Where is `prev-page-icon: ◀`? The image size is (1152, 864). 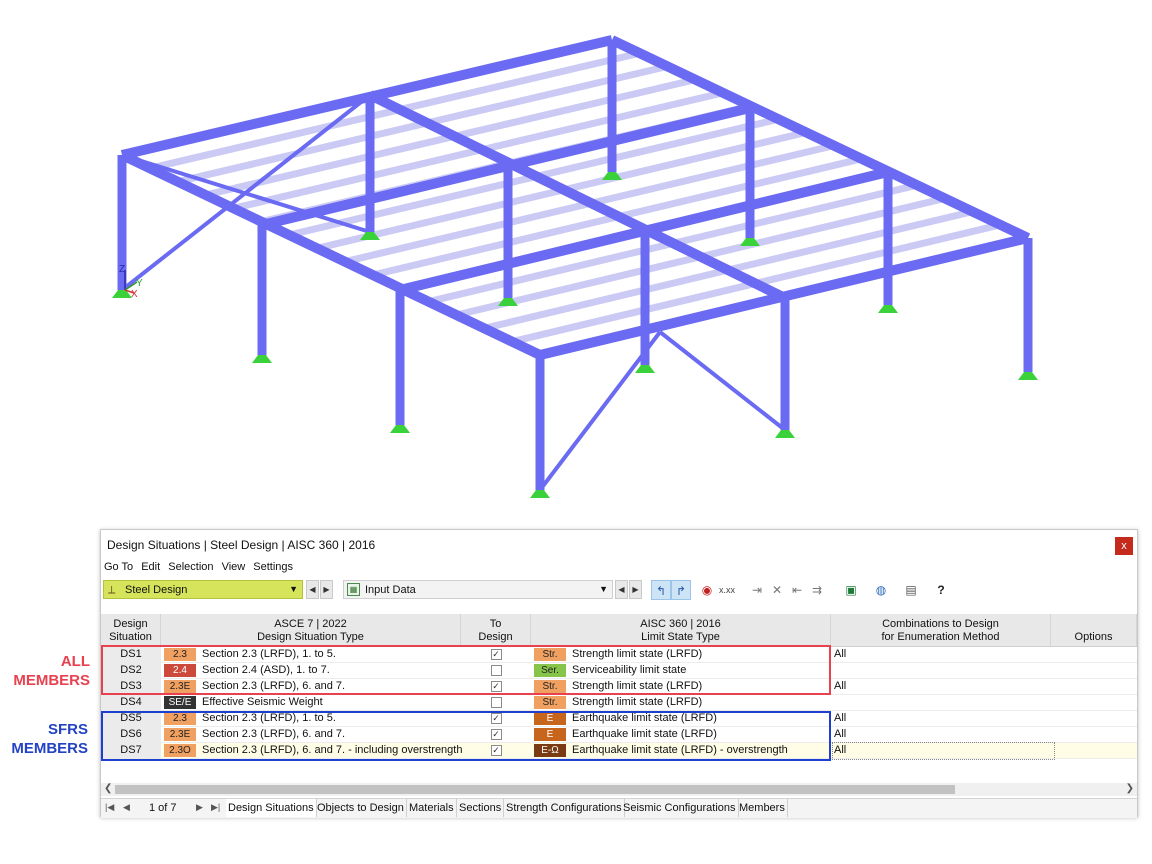
prev-page-icon: ◀ is located at coordinates (126, 807).